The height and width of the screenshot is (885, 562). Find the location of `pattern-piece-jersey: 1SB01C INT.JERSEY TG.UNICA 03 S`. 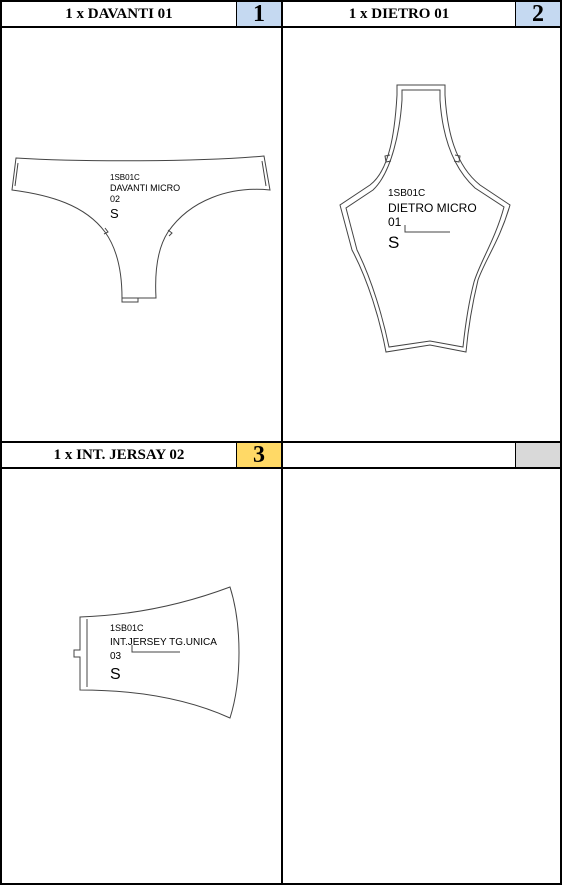

pattern-piece-jersey: 1SB01C INT.JERSEY TG.UNICA 03 S is located at coordinates (156, 652).